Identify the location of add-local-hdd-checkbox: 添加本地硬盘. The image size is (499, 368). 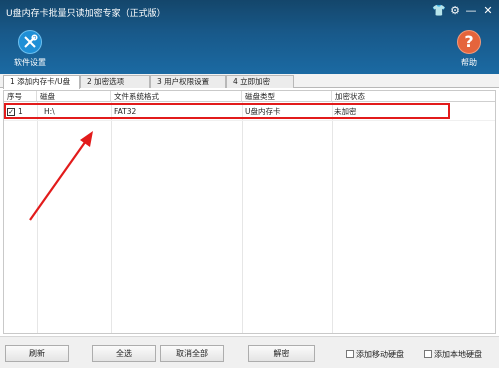
(453, 354).